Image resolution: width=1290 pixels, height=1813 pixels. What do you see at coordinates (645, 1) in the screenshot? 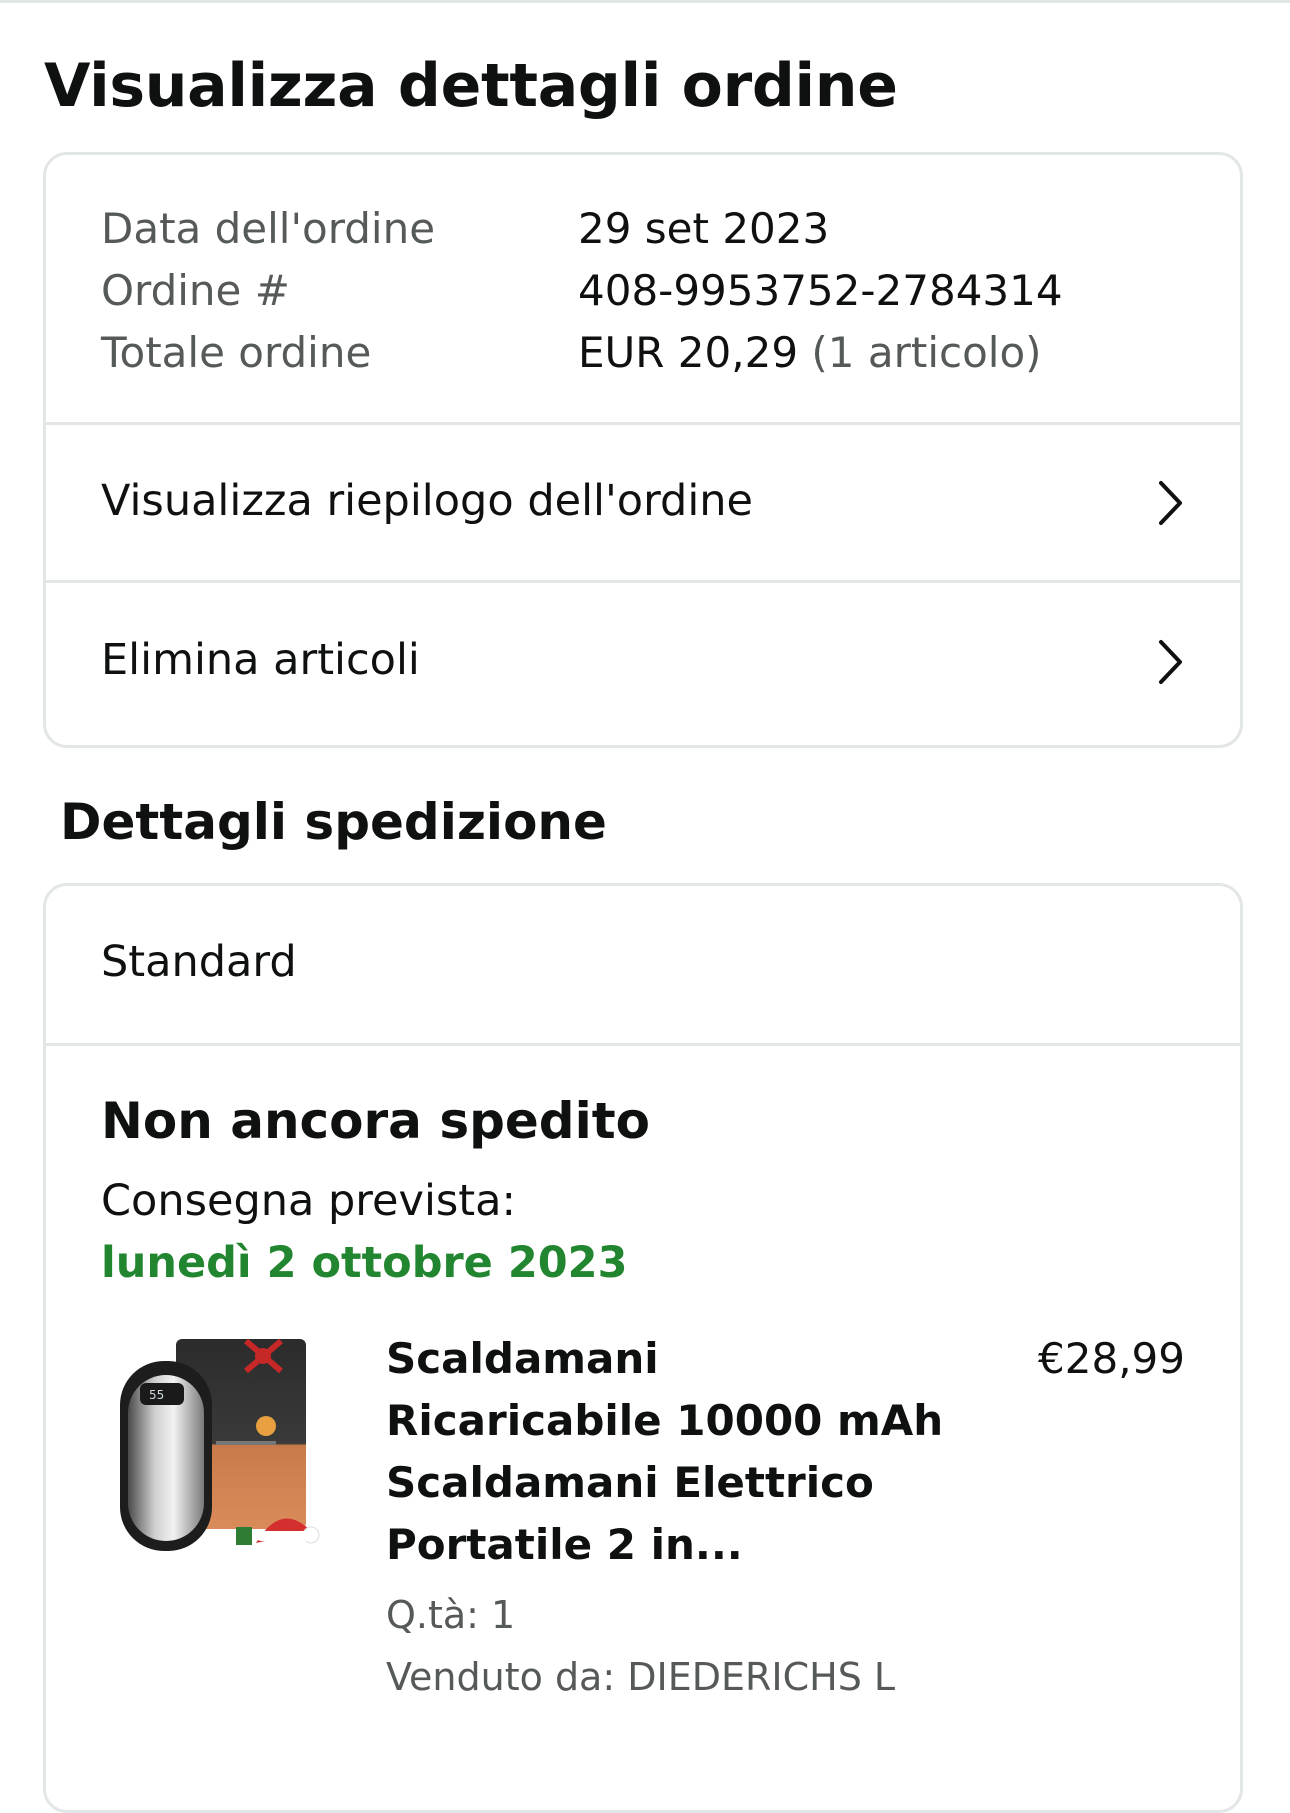
I see `top-divider` at bounding box center [645, 1].